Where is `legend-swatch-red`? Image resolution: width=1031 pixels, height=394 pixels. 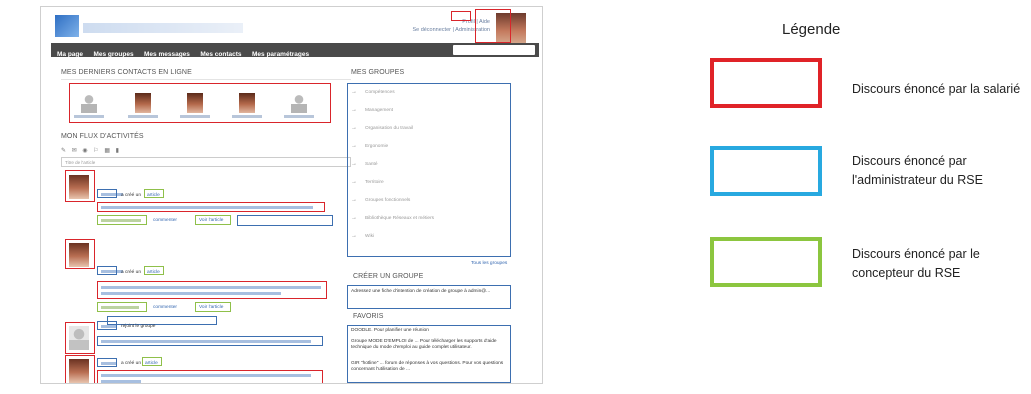 legend-swatch-red is located at coordinates (766, 83).